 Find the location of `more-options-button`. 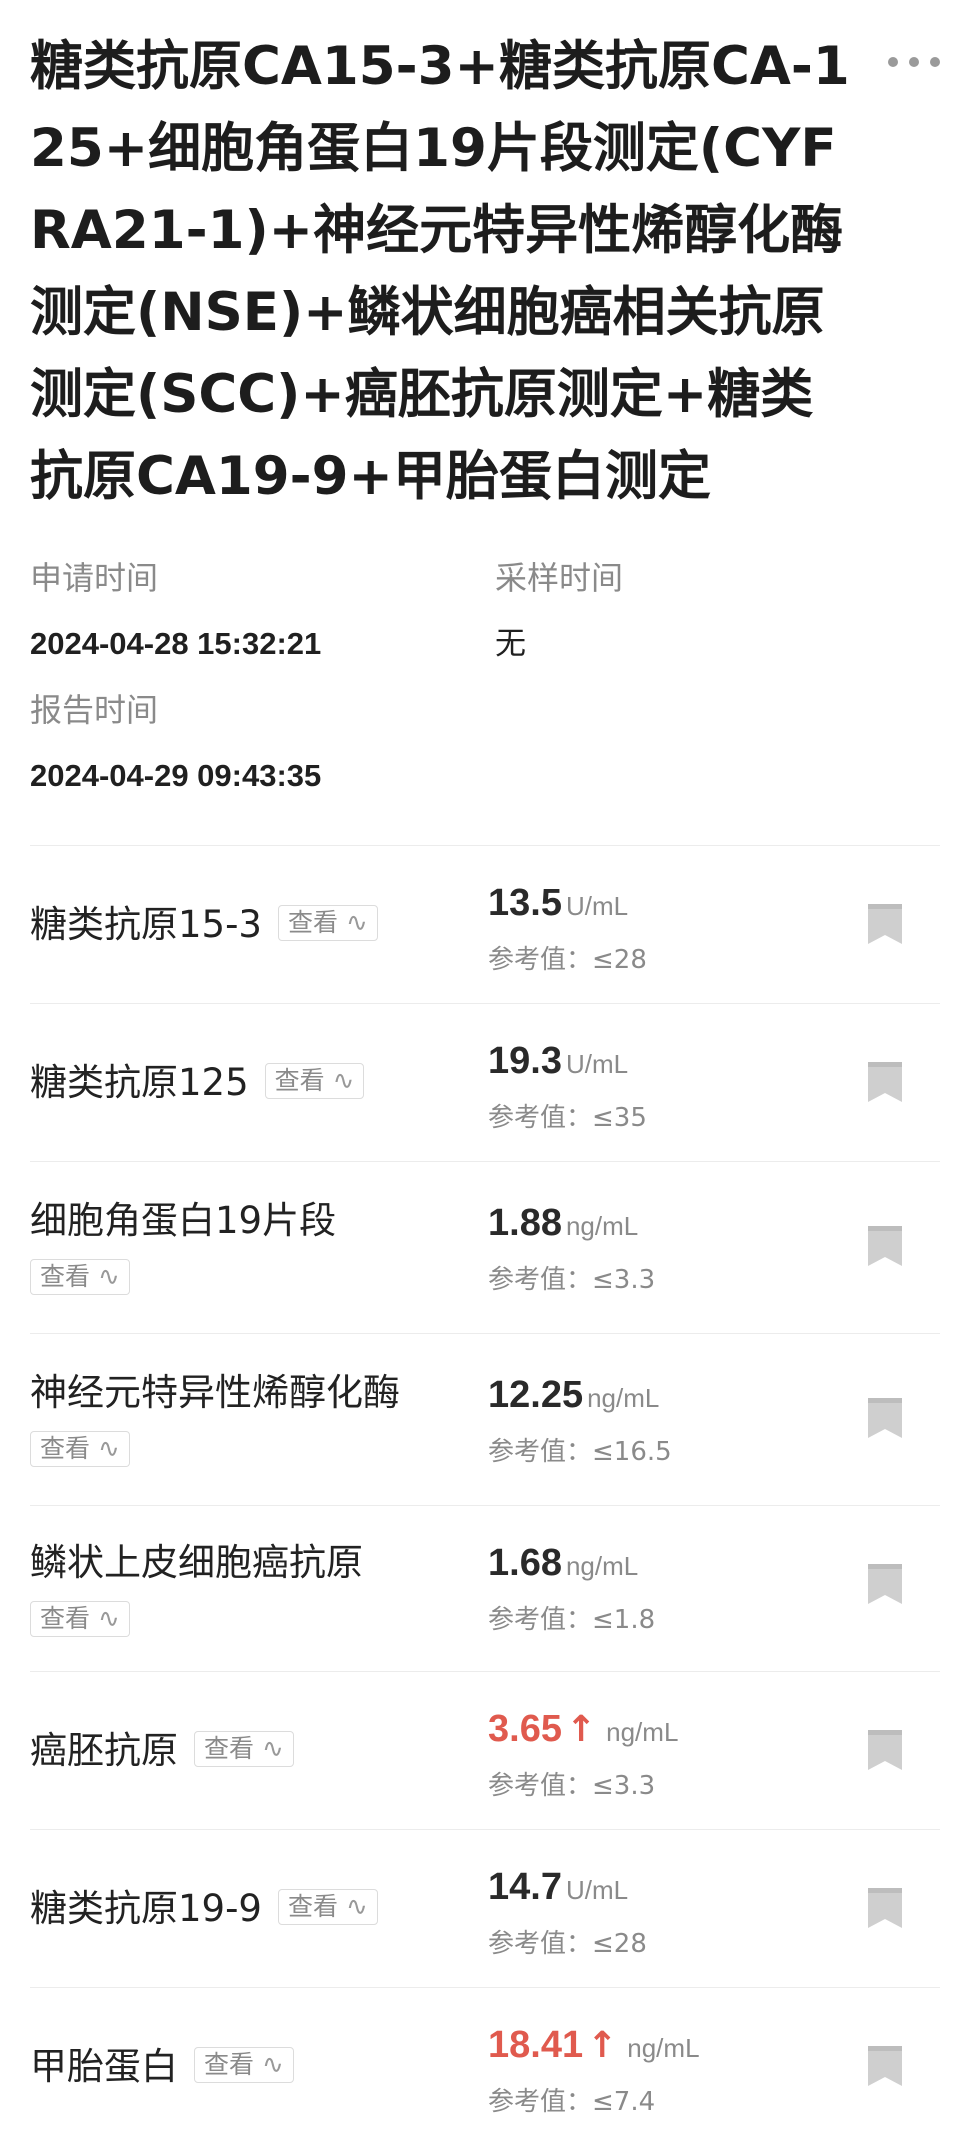

more-options-button is located at coordinates (914, 62).